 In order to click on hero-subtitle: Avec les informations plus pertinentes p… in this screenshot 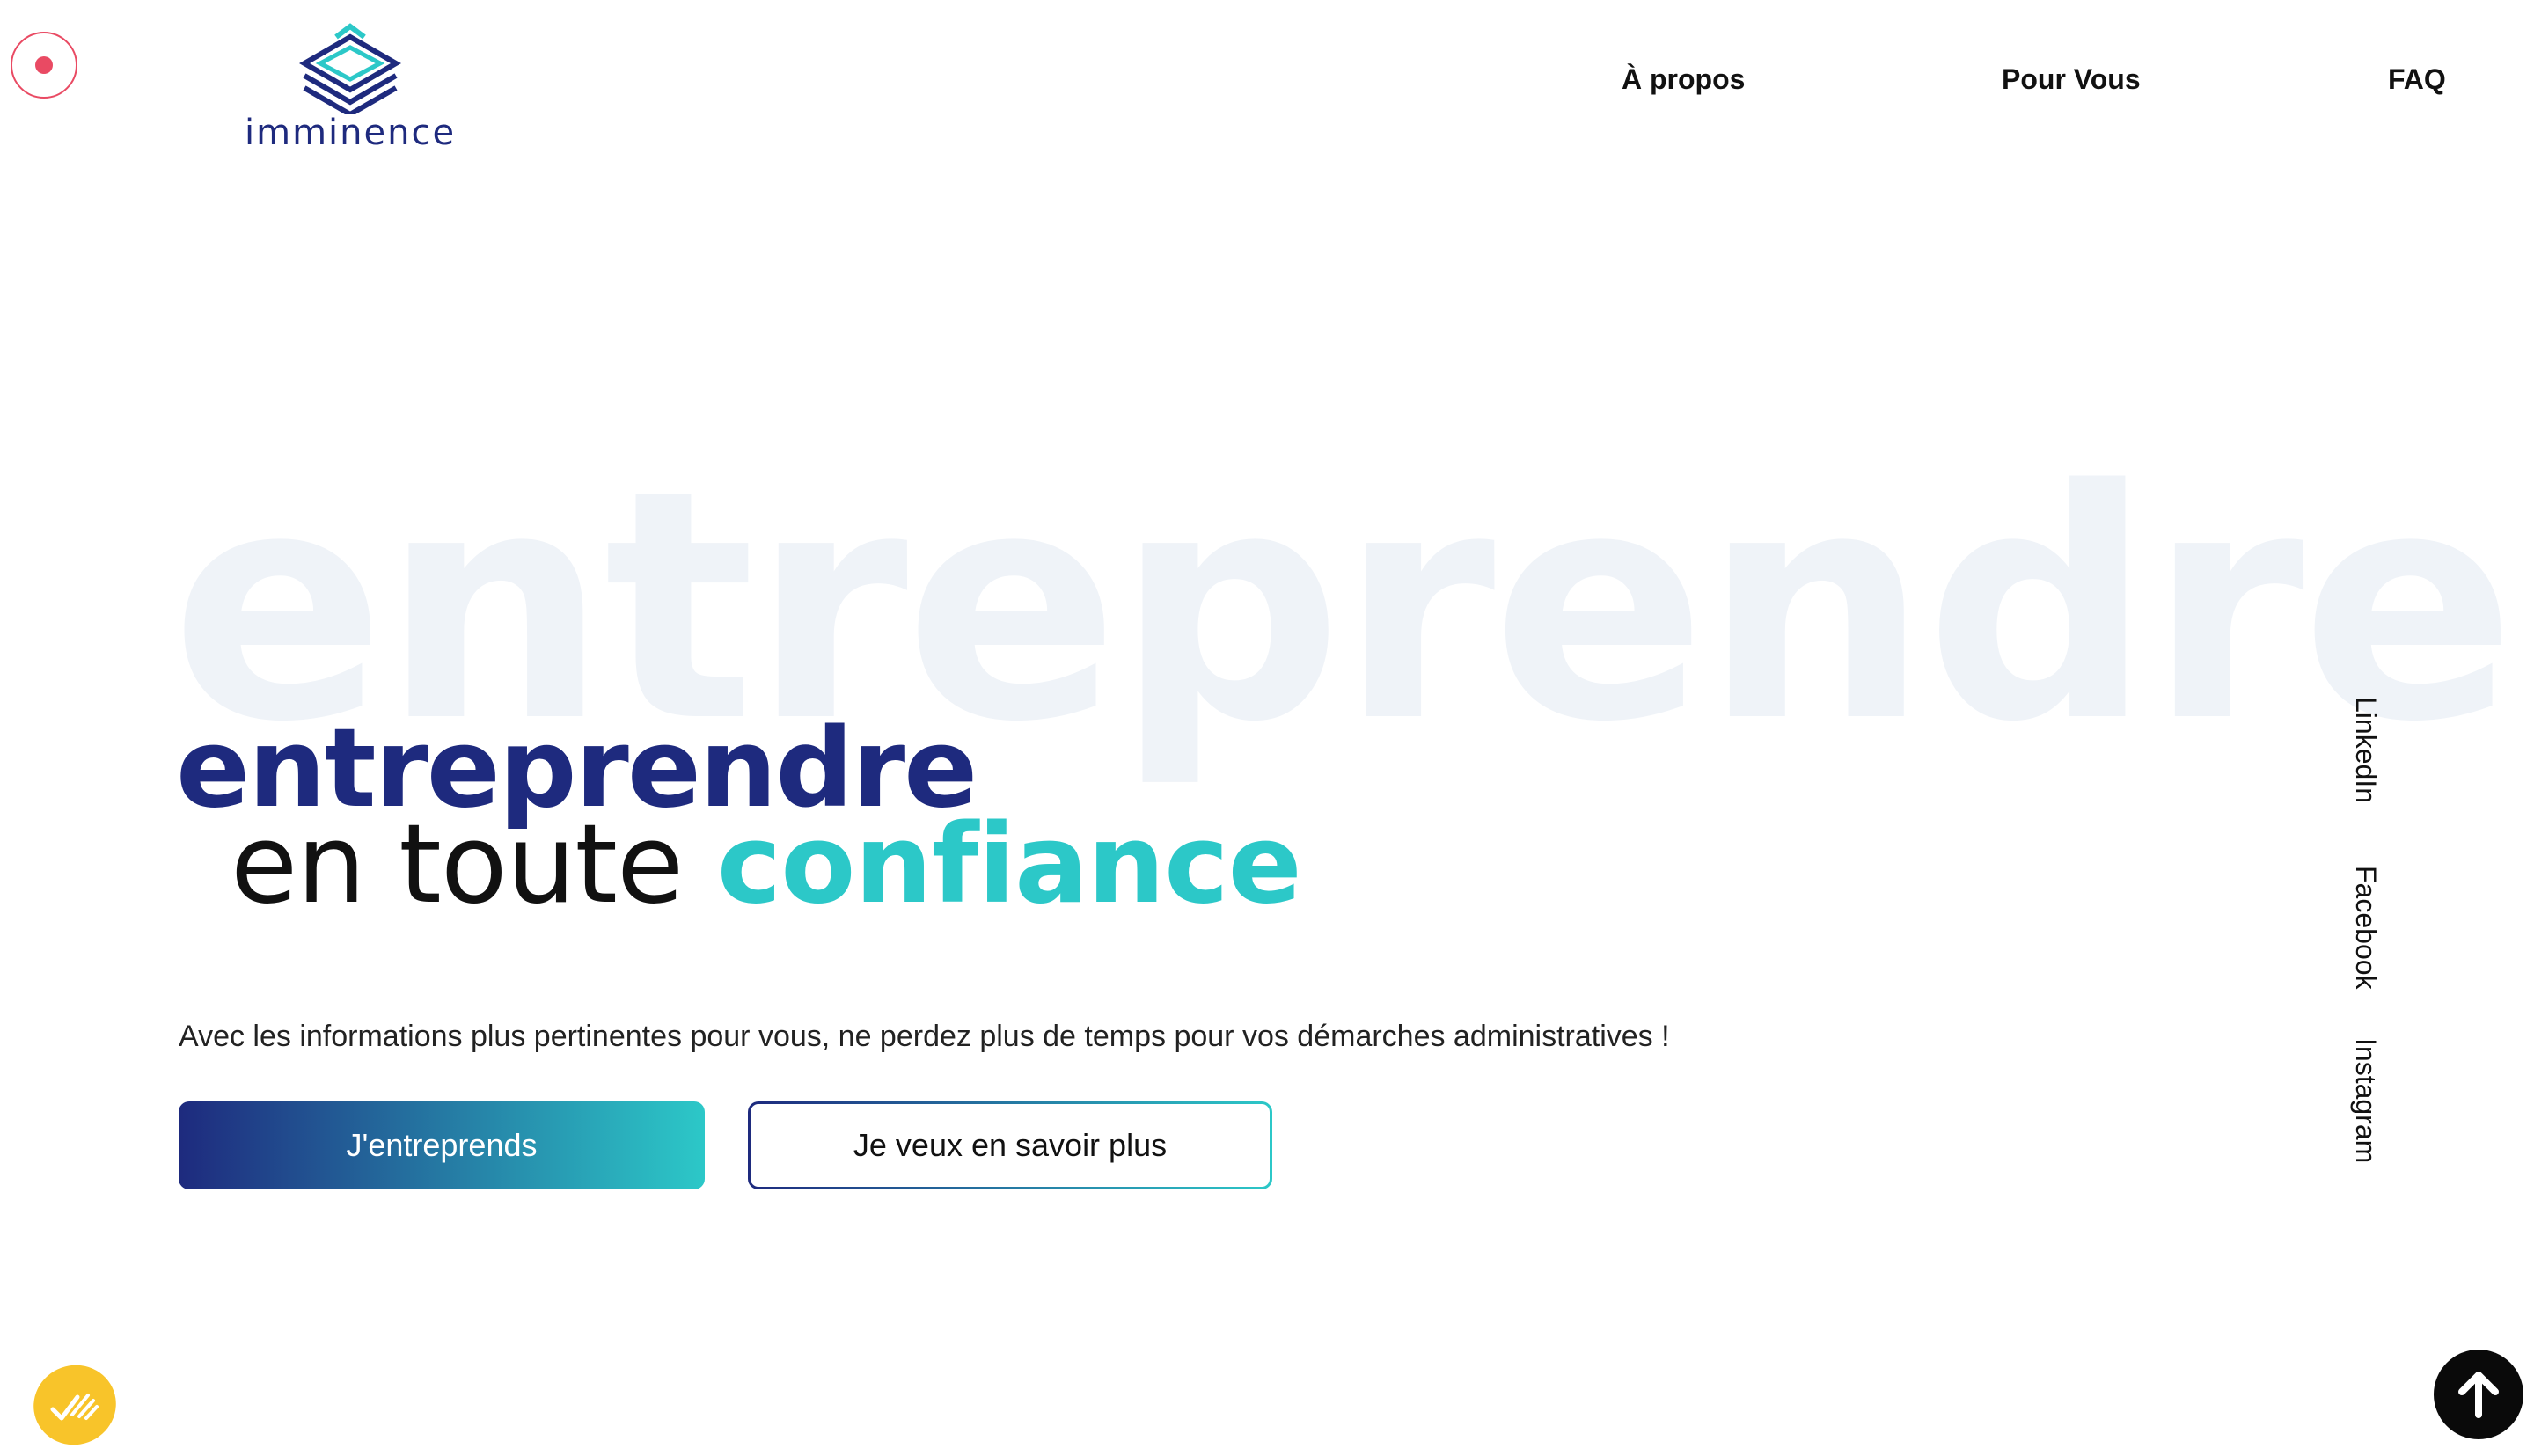, I will do `click(924, 1036)`.